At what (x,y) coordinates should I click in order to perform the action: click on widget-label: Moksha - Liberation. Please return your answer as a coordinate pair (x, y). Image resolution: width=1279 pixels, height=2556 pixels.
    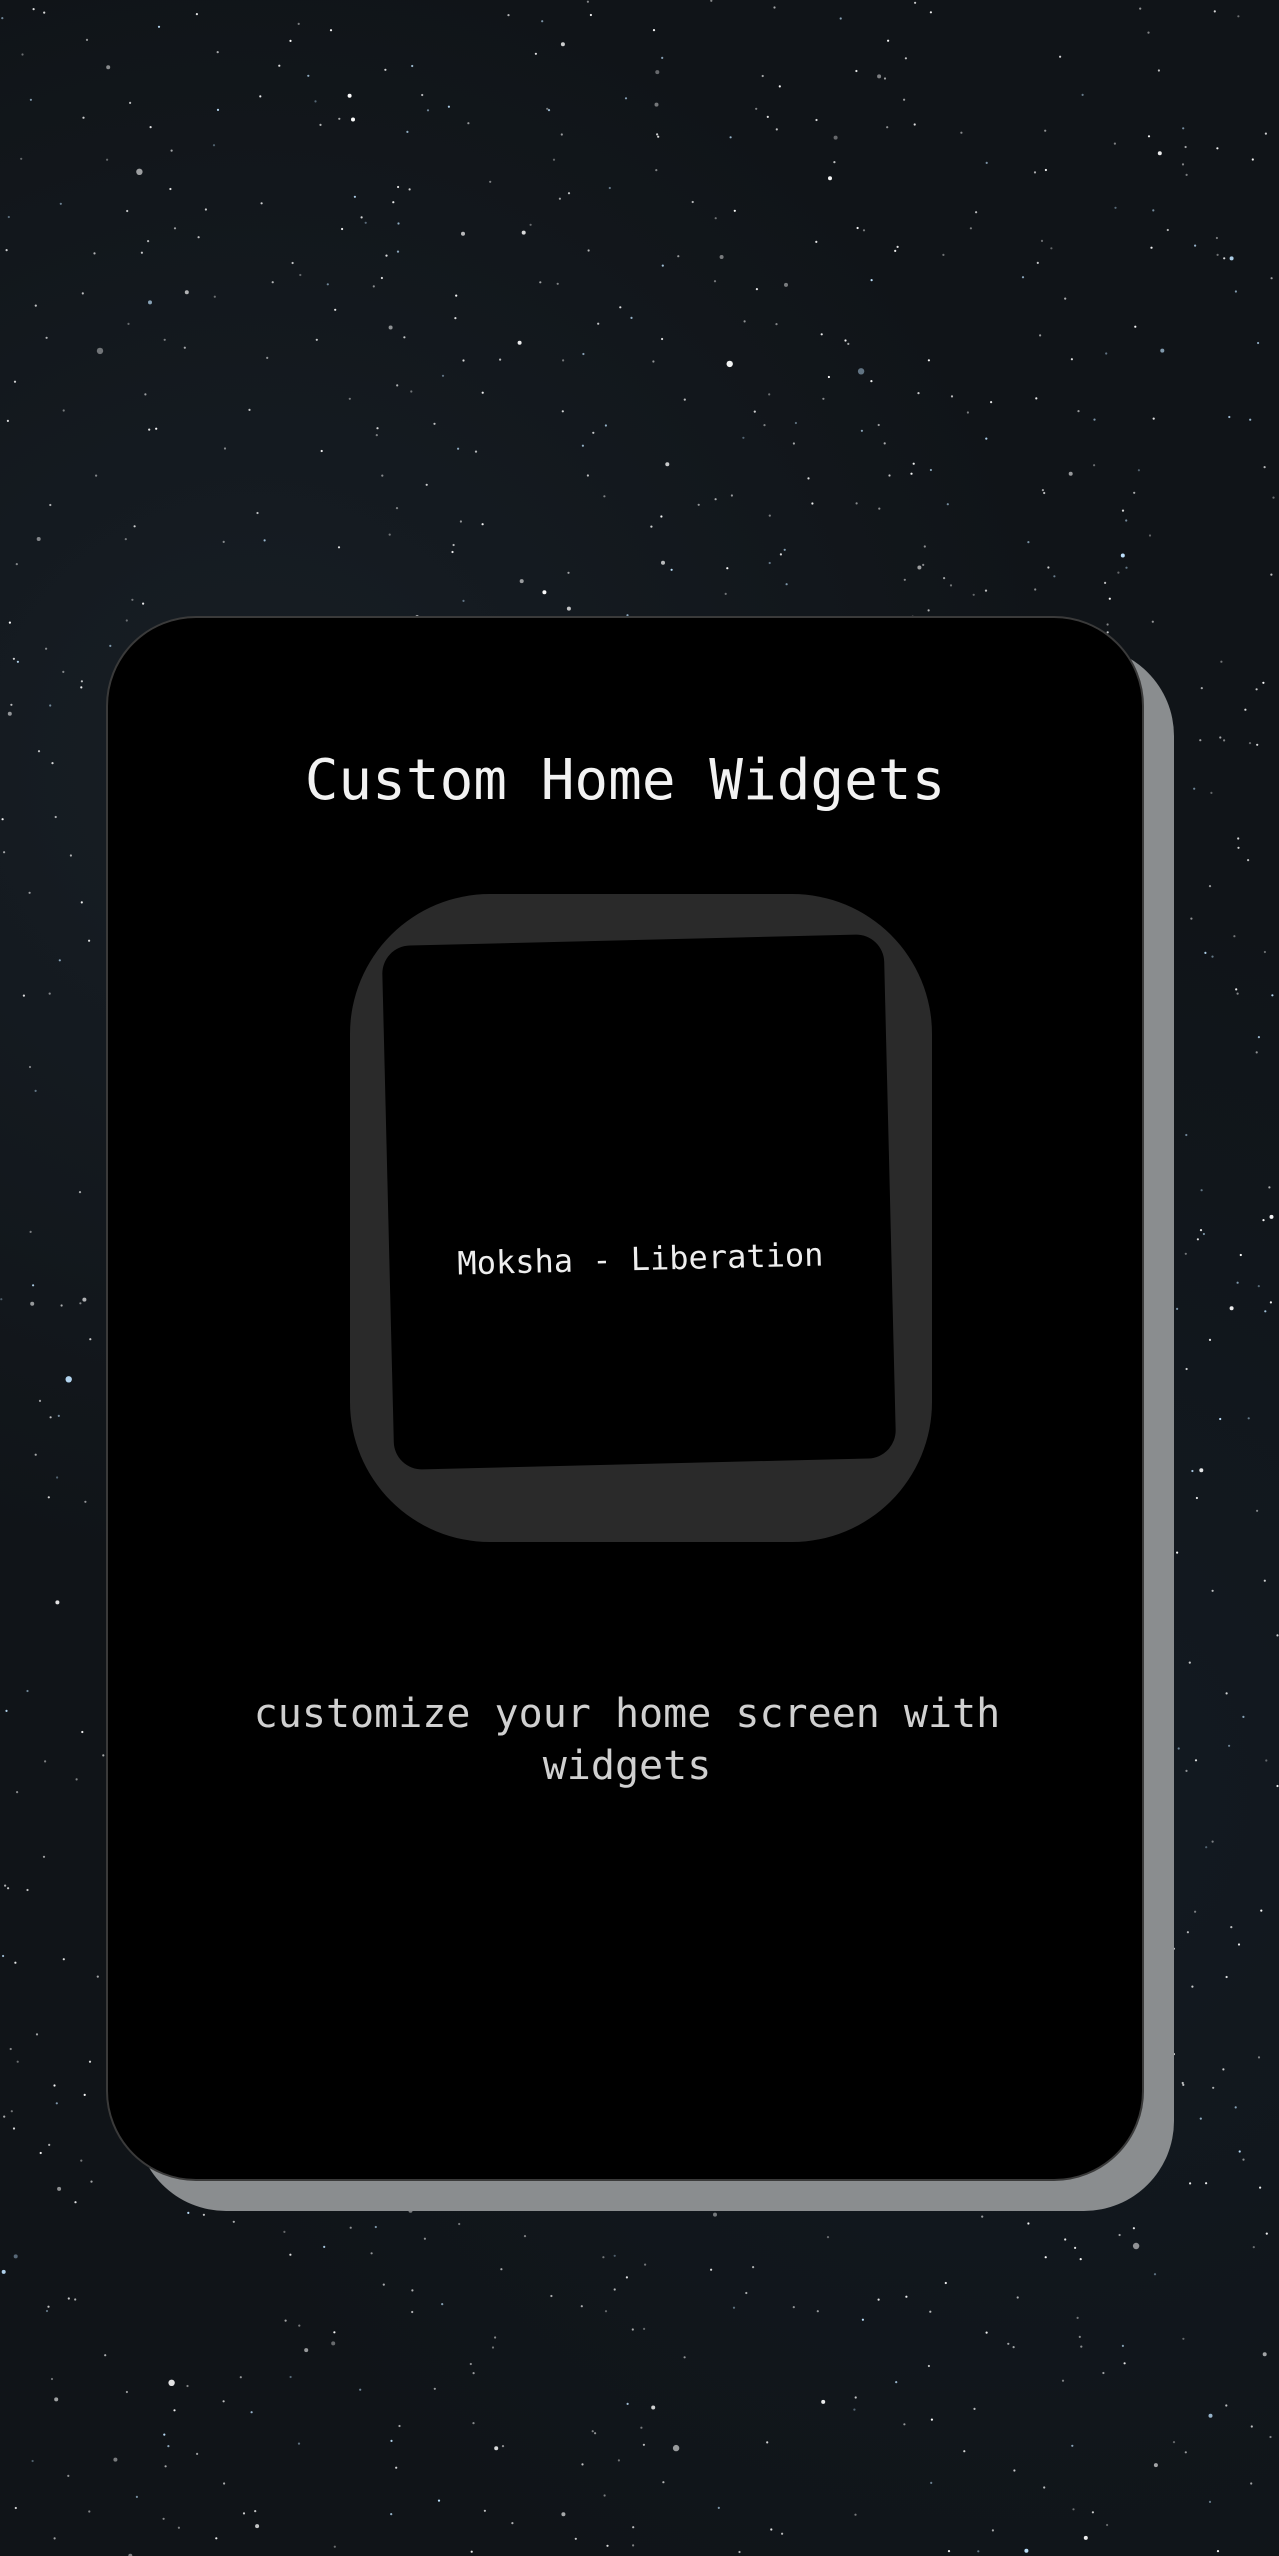
    Looking at the image, I should click on (640, 1259).